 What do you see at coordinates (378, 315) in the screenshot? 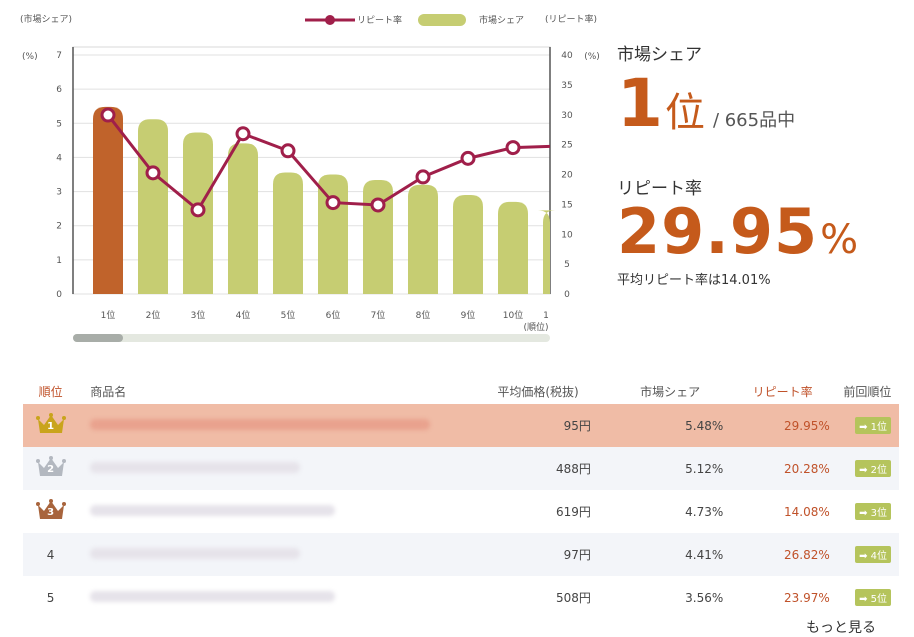
I see `x-tick-label: 7位` at bounding box center [378, 315].